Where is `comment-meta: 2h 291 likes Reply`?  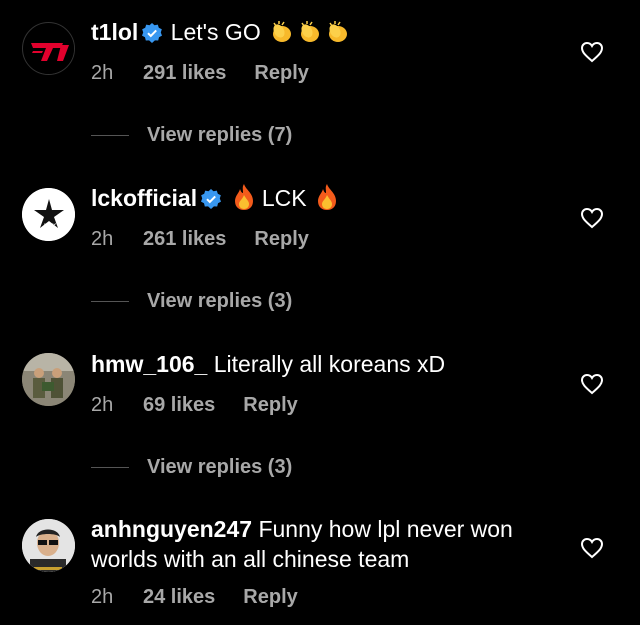
comment-meta: 2h 291 likes Reply is located at coordinates (200, 73).